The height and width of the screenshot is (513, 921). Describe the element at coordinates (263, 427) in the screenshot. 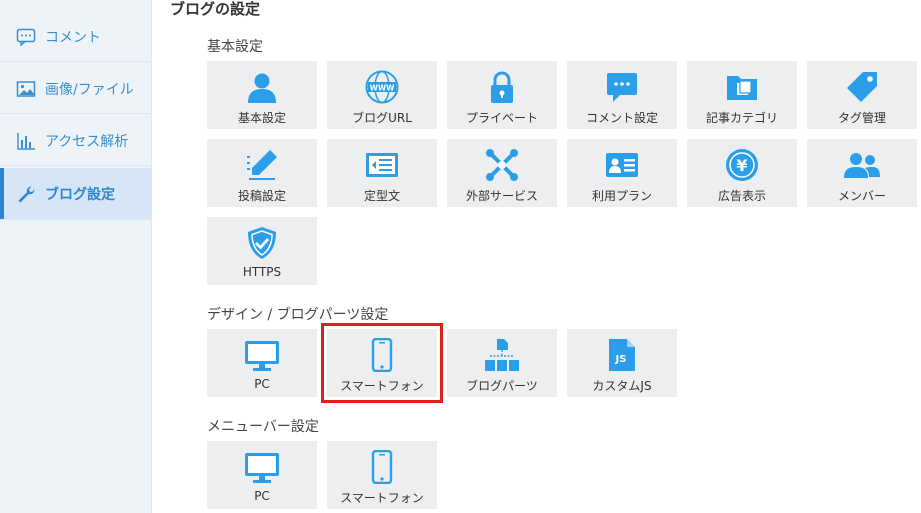

I see `section-title-menubar: メニューバー設定` at that location.